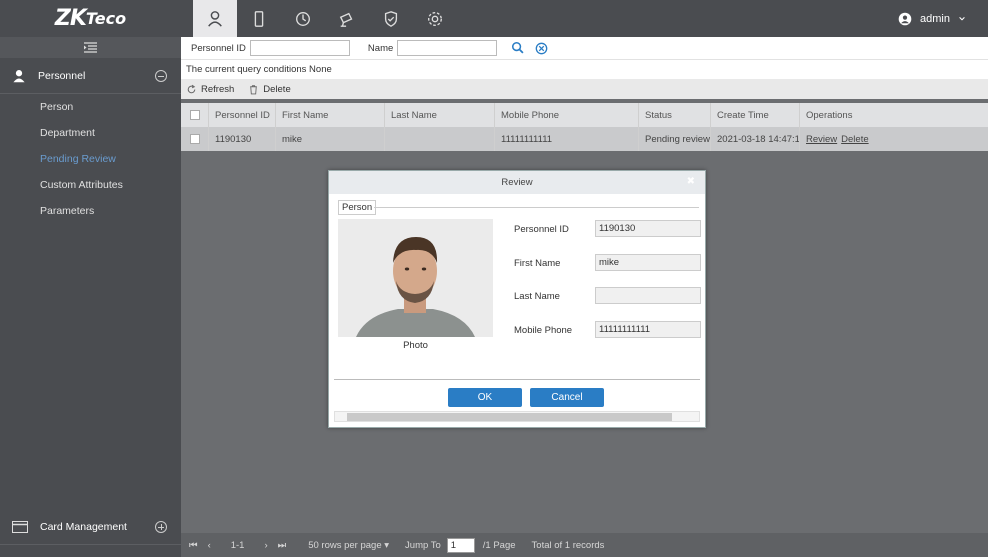  Describe the element at coordinates (194, 115) in the screenshot. I see `select-all-checkbox` at that location.